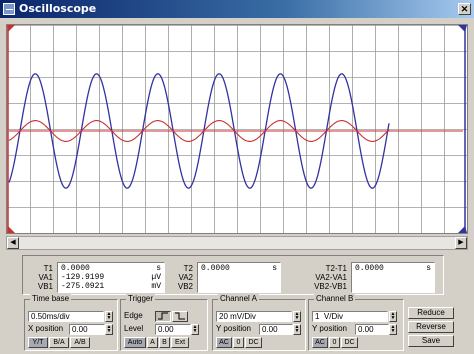 This screenshot has height=354, width=474. I want to click on channel-a-y-position-label: Y position, so click(233, 328).